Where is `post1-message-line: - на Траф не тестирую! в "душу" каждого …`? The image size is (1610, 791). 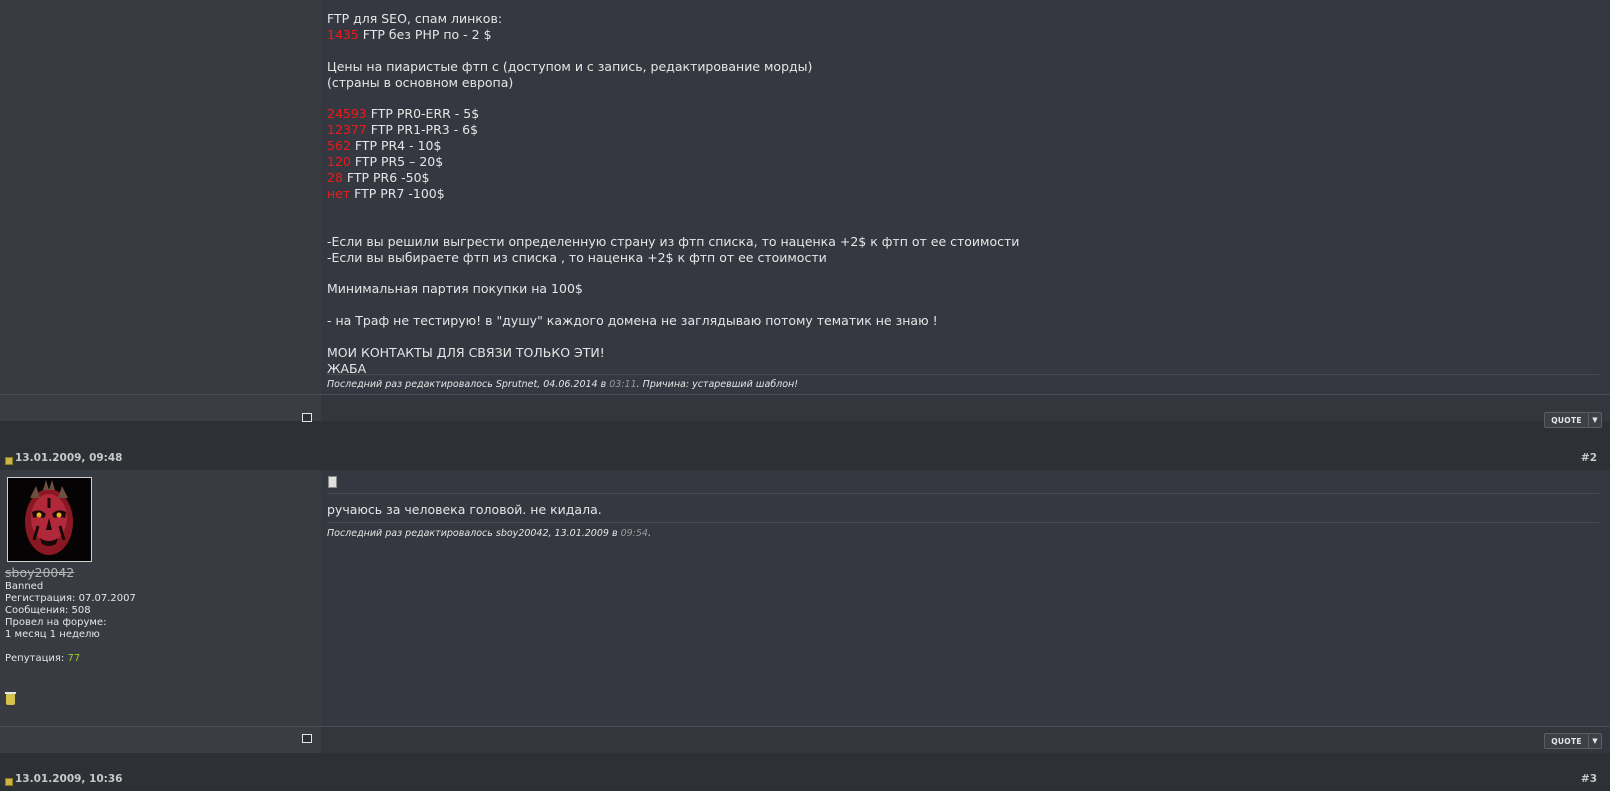
post1-message-line: - на Траф не тестирую! в "душу" каждого … is located at coordinates (632, 321).